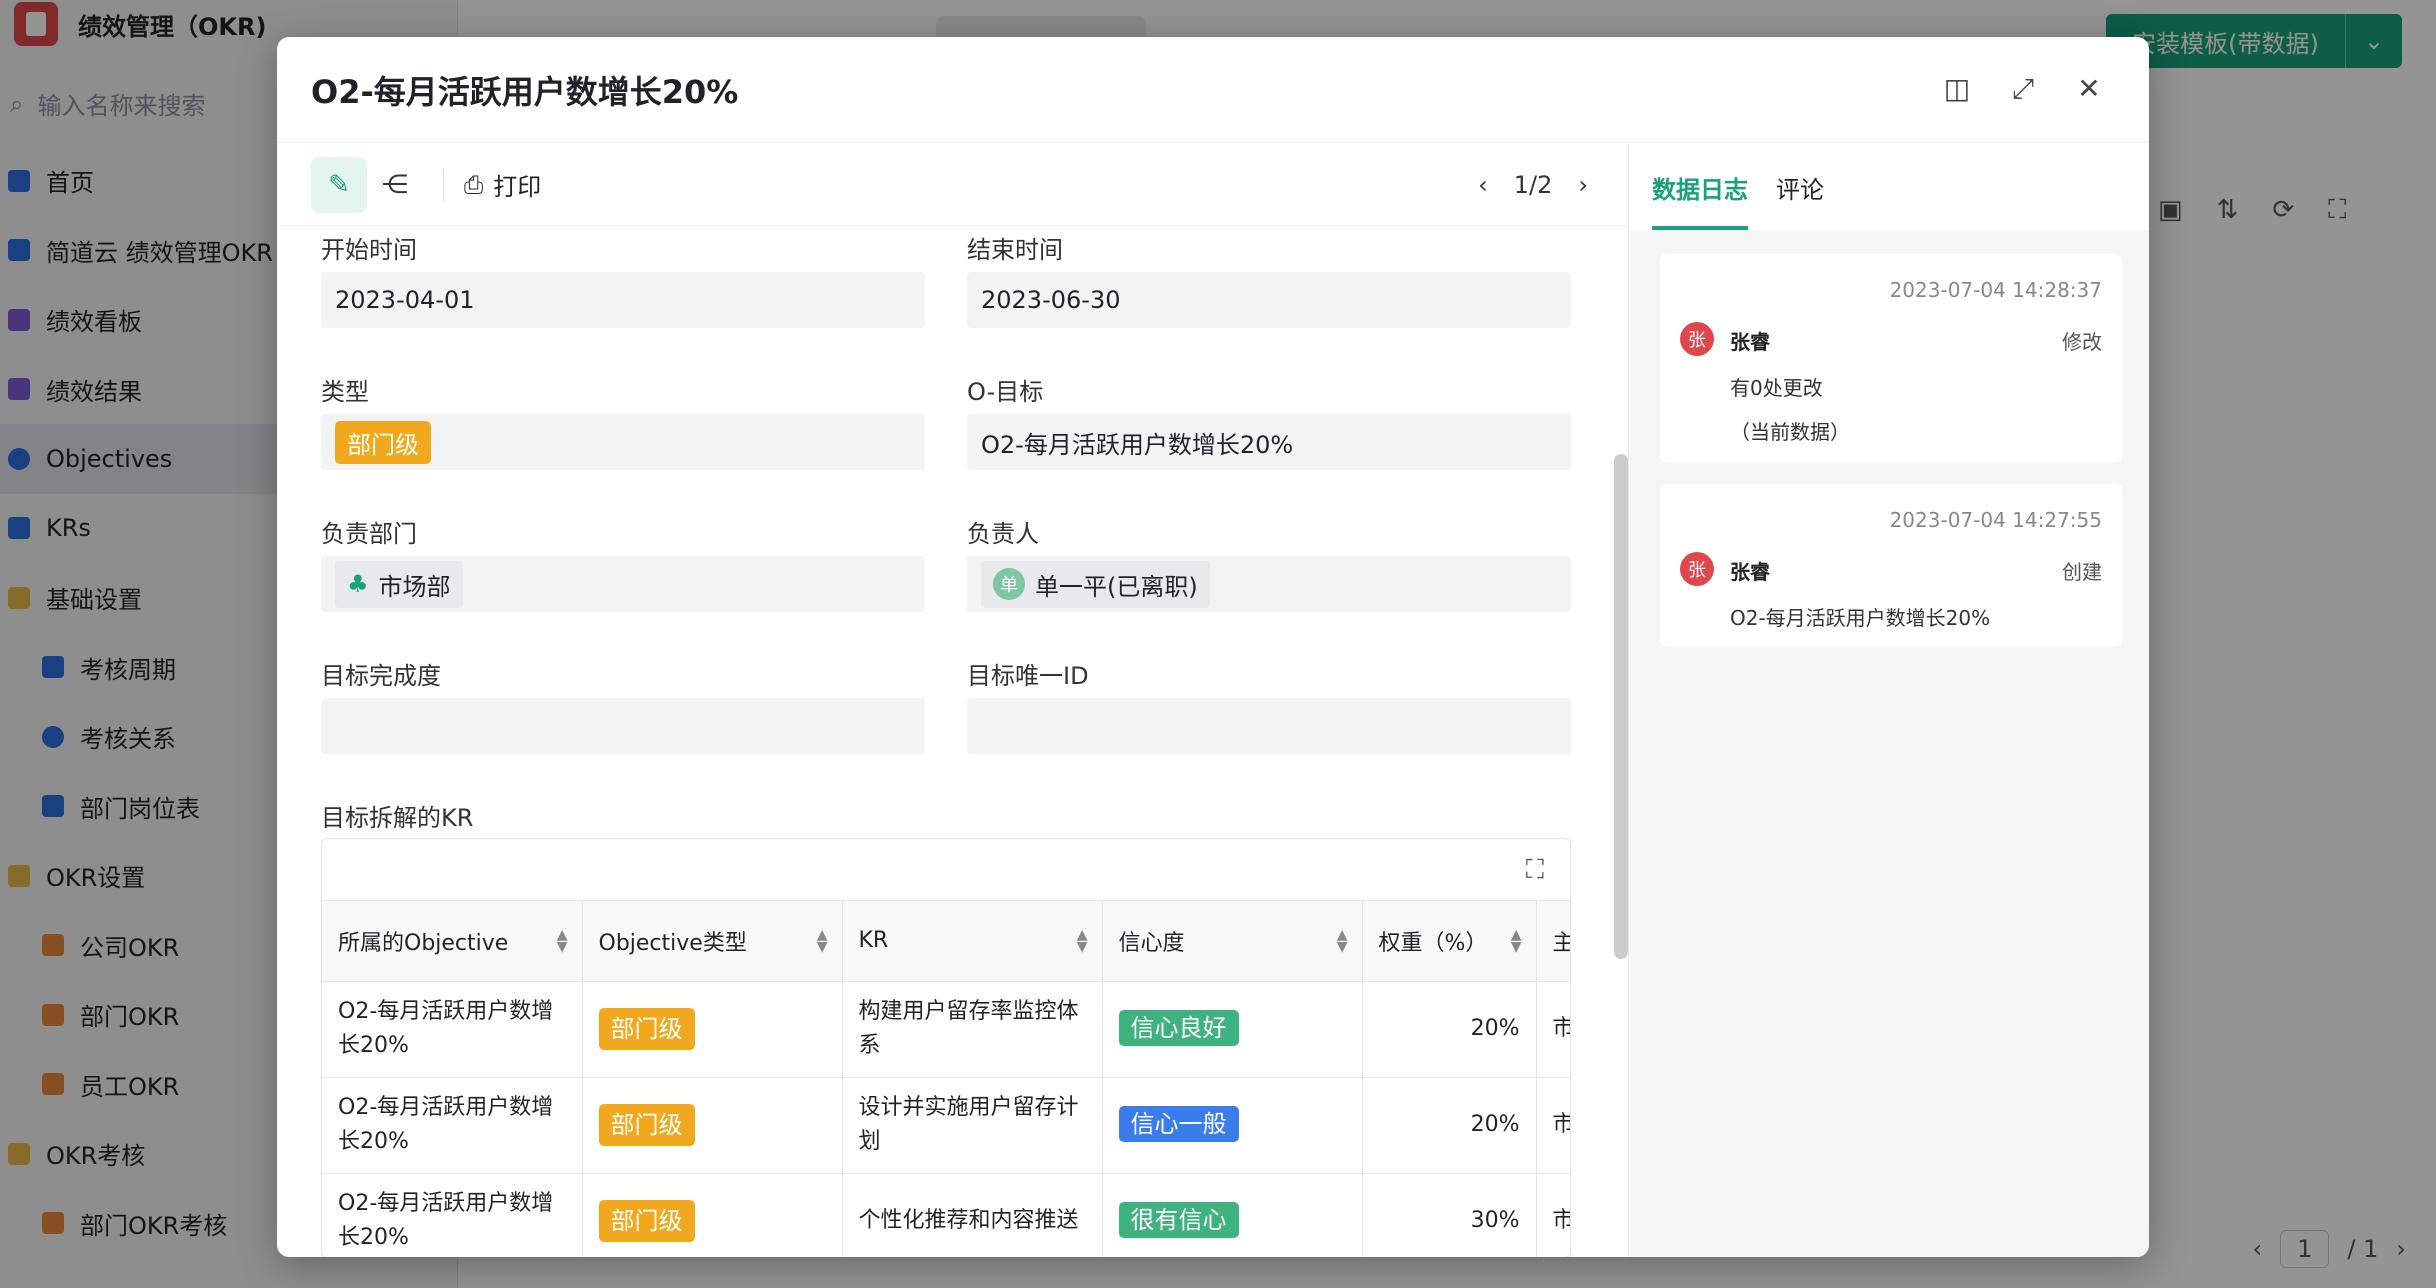  What do you see at coordinates (1178, 1028) in the screenshot?
I see `confidence-badge: 信心良好` at bounding box center [1178, 1028].